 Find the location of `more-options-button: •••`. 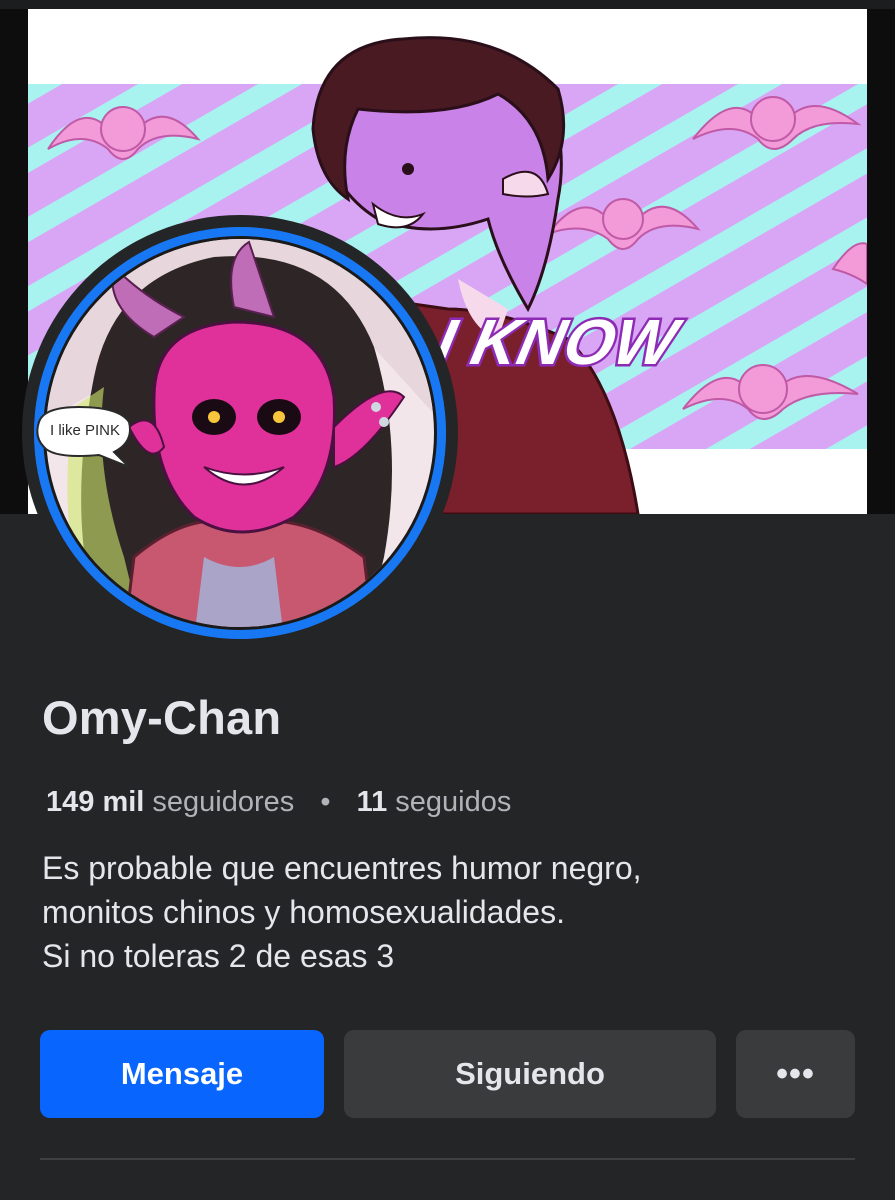

more-options-button: ••• is located at coordinates (795, 1074).